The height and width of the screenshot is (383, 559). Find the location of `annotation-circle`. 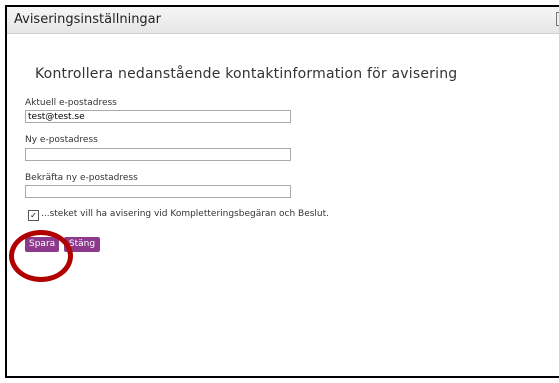

annotation-circle is located at coordinates (41, 256).